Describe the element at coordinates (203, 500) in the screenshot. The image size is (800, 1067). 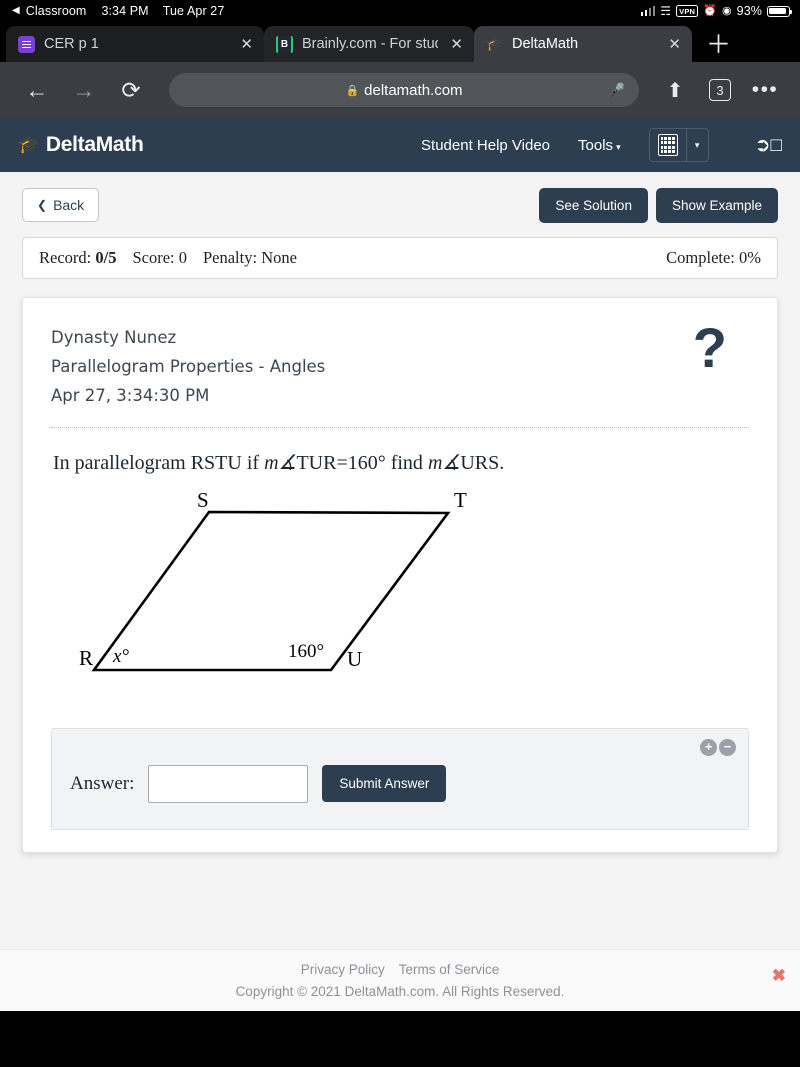
I see `vertex-label-s: S` at that location.